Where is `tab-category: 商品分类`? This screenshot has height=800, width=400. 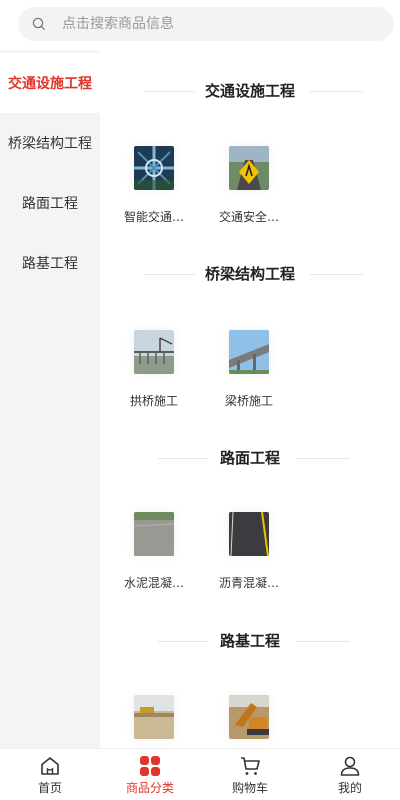
tab-category: 商品分类 is located at coordinates (150, 774).